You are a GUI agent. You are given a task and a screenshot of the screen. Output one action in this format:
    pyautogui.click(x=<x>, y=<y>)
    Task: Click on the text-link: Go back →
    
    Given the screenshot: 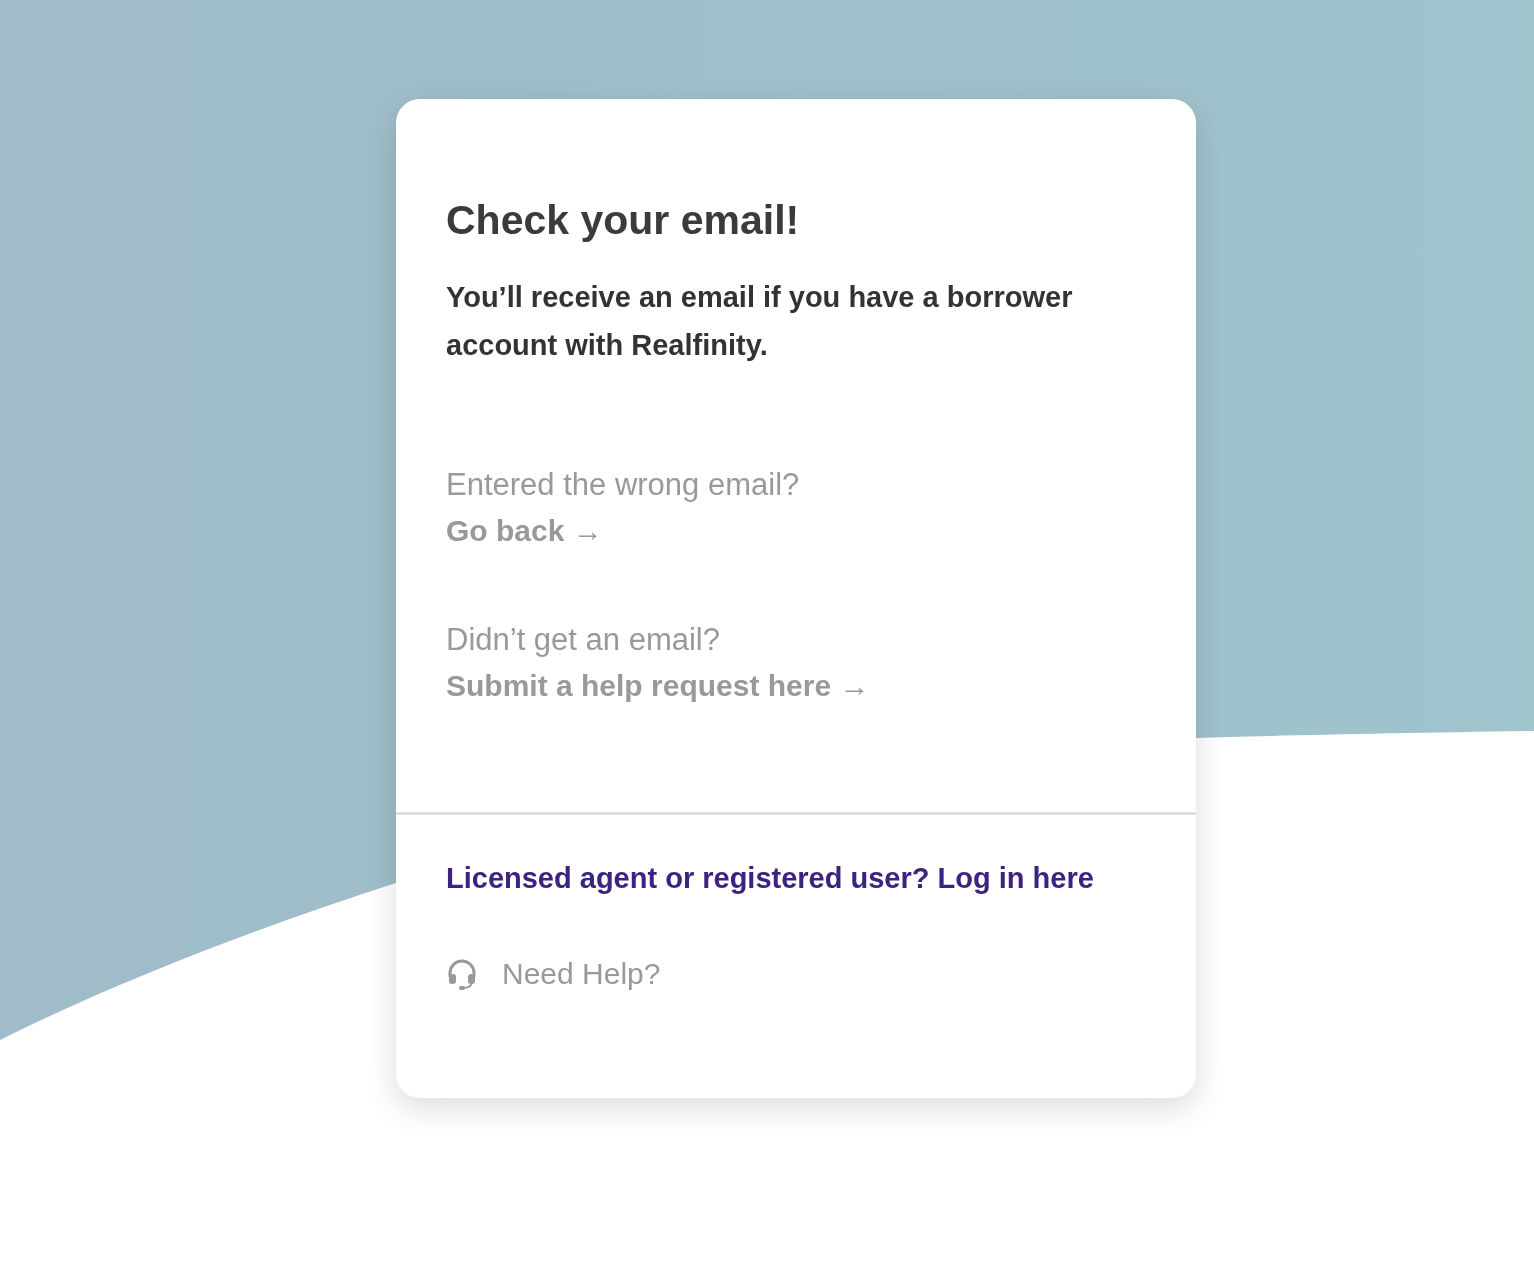 What is the action you would take?
    pyautogui.click(x=524, y=531)
    